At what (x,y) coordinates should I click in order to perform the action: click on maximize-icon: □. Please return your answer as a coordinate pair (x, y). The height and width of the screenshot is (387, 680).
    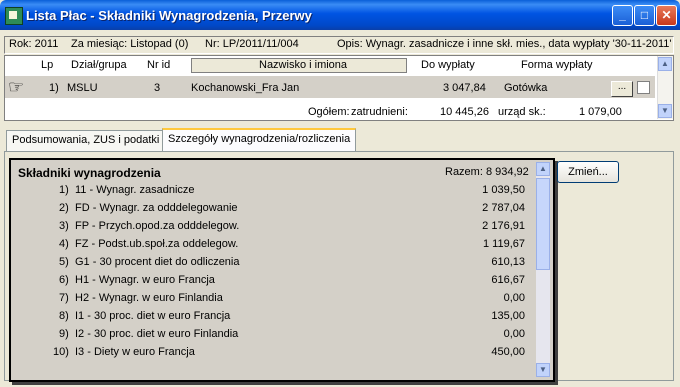
    Looking at the image, I should click on (644, 15).